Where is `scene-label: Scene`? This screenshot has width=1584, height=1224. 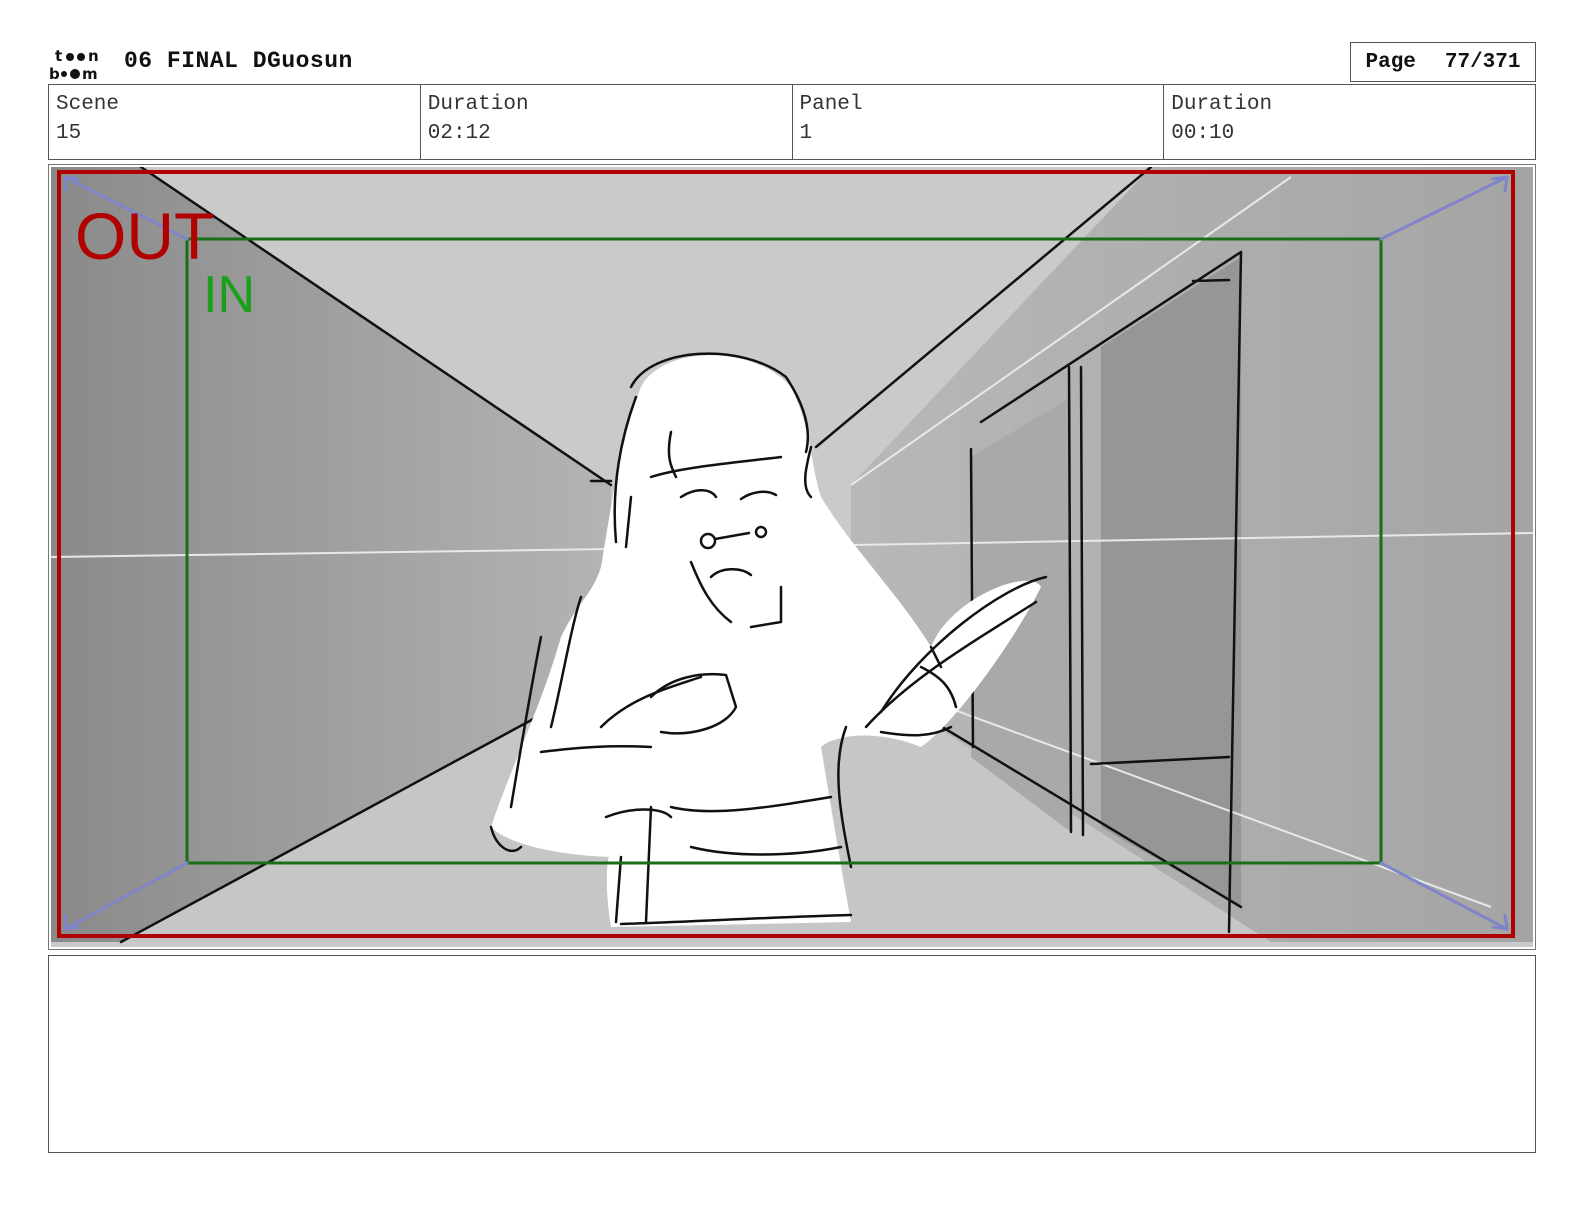 scene-label: Scene is located at coordinates (88, 104).